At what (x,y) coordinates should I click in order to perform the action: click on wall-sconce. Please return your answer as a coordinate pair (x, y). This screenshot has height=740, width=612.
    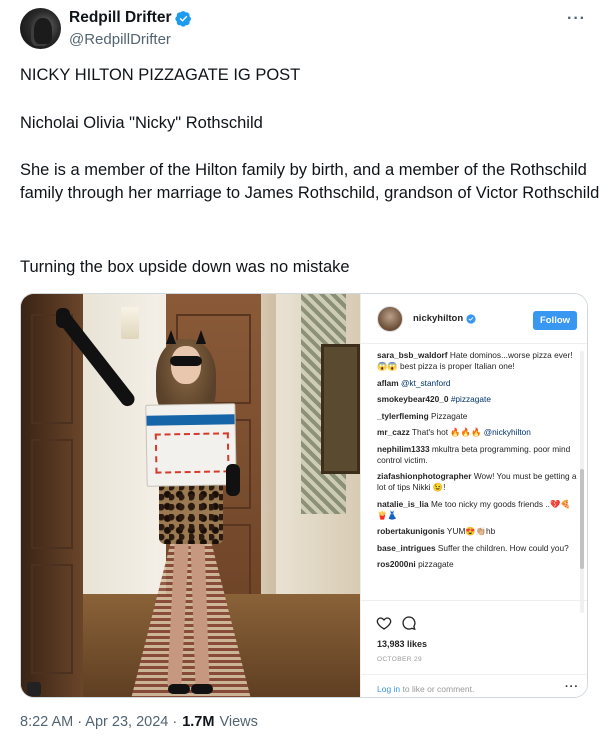
    Looking at the image, I should click on (130, 323).